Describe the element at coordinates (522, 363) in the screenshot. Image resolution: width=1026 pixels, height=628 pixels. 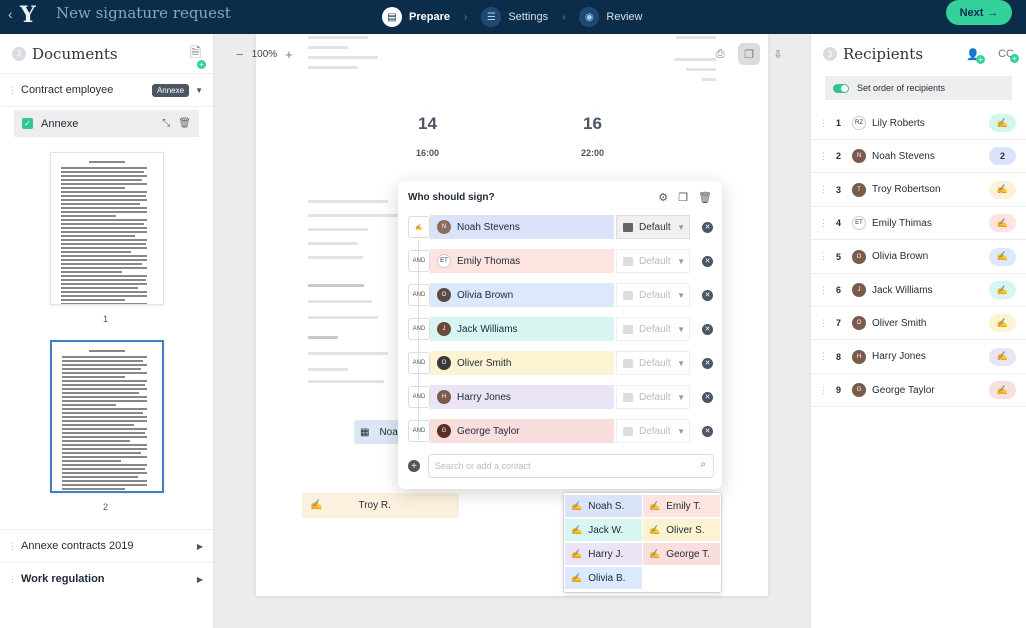
I see `signer-name-field: O Oliver Smith` at that location.